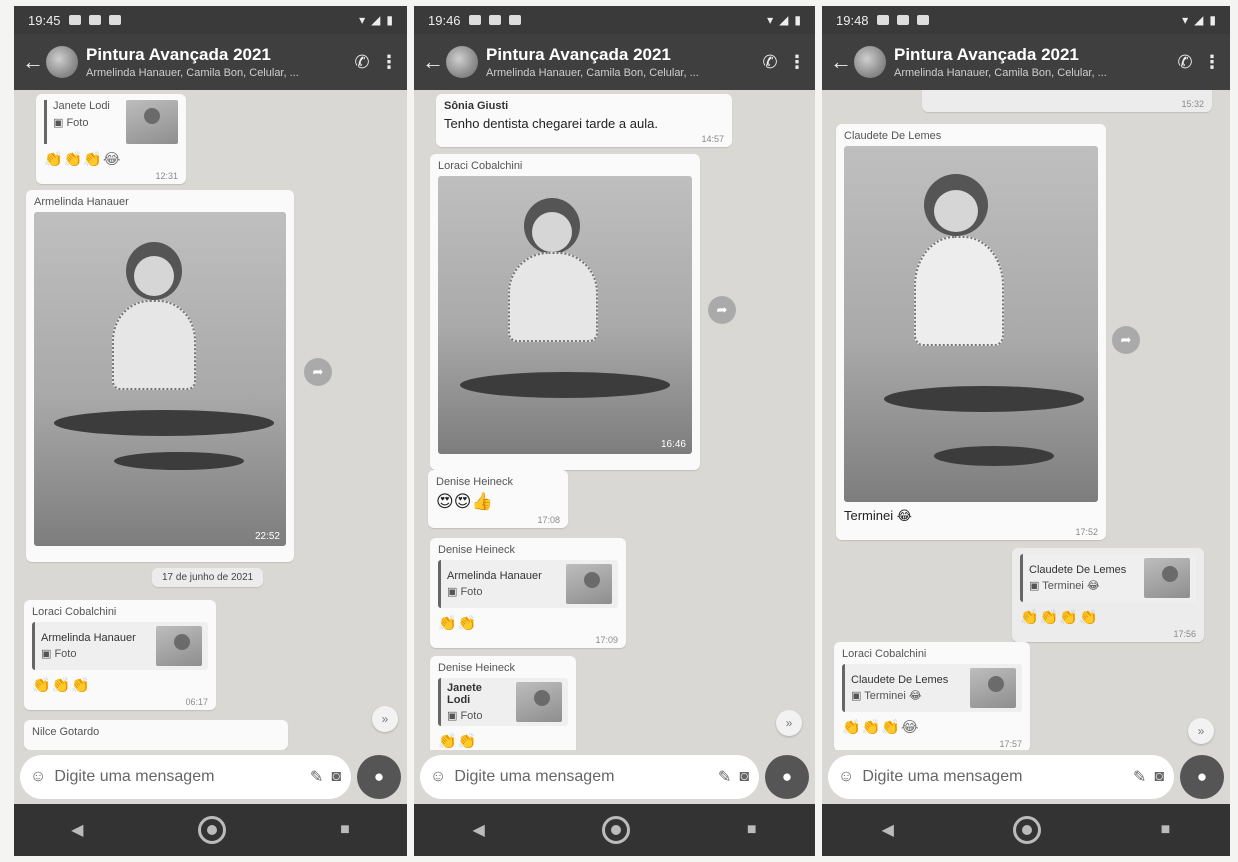  What do you see at coordinates (474, 20) in the screenshot?
I see `notification-icon` at bounding box center [474, 20].